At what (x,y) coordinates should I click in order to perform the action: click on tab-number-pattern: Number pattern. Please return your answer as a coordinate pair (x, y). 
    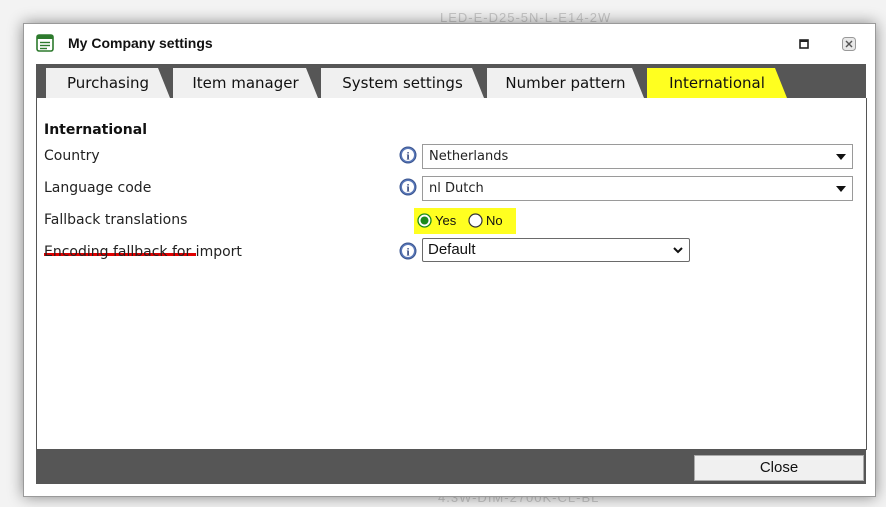
    Looking at the image, I should click on (565, 83).